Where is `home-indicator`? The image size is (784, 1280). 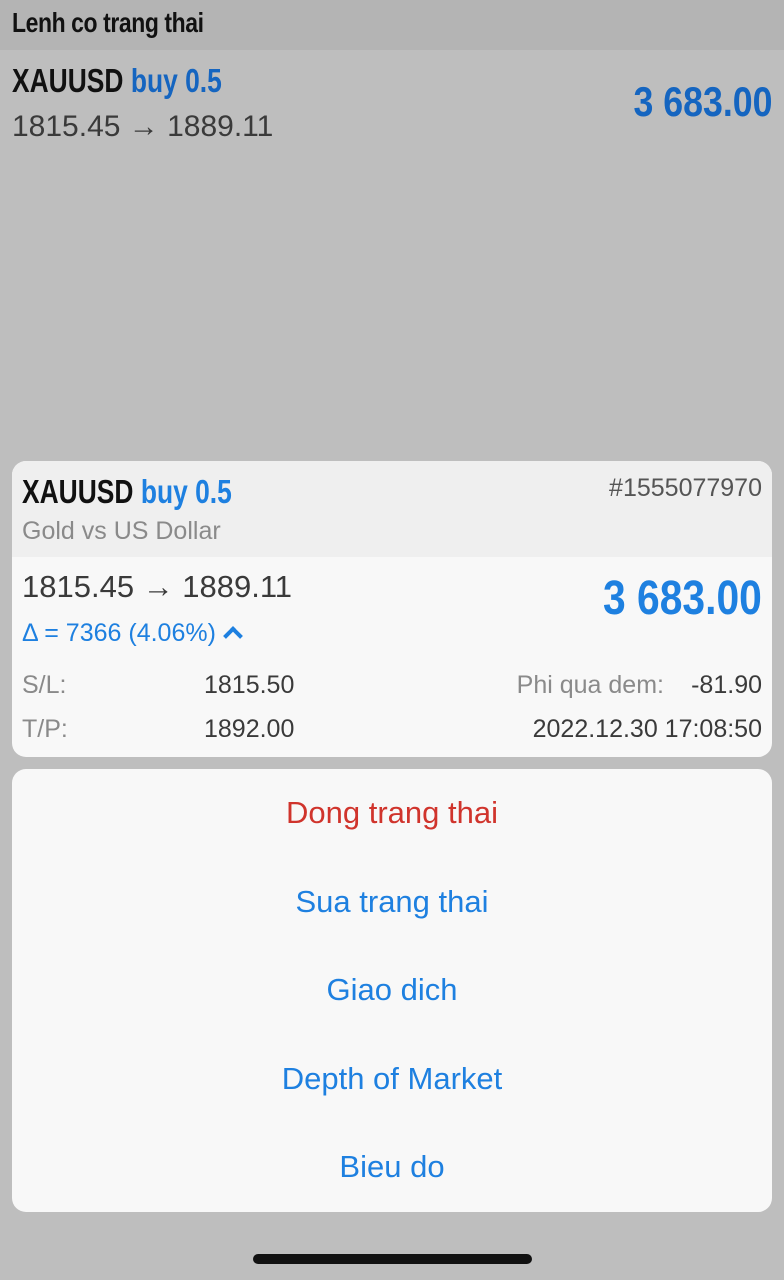 home-indicator is located at coordinates (392, 1259).